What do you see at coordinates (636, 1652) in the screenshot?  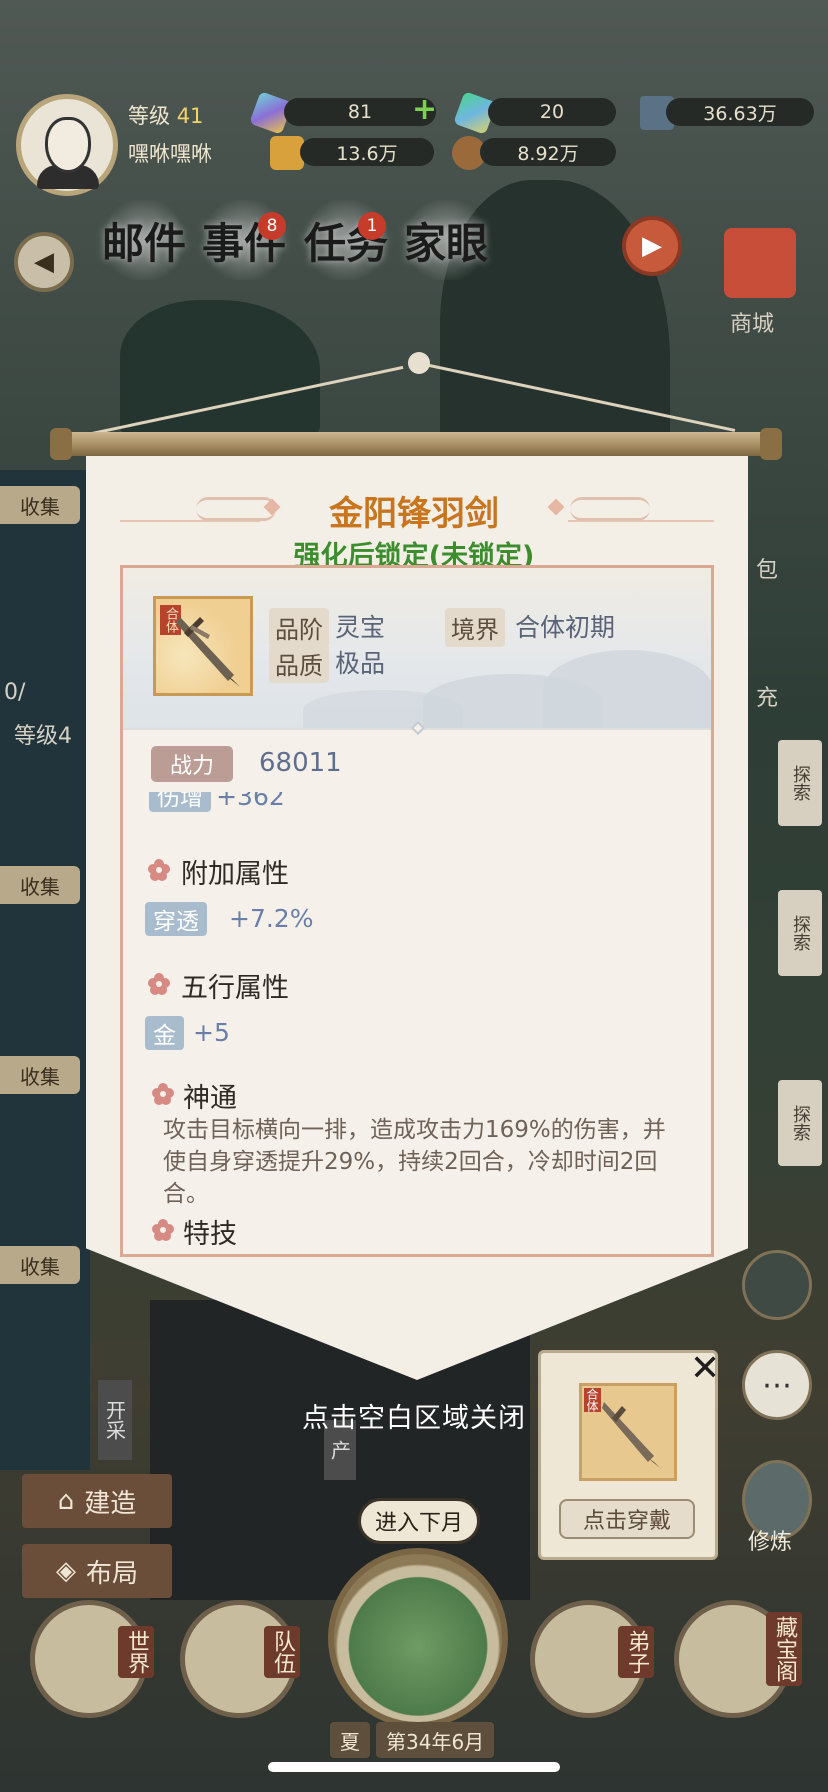 I see `disciple-label: 弟子` at bounding box center [636, 1652].